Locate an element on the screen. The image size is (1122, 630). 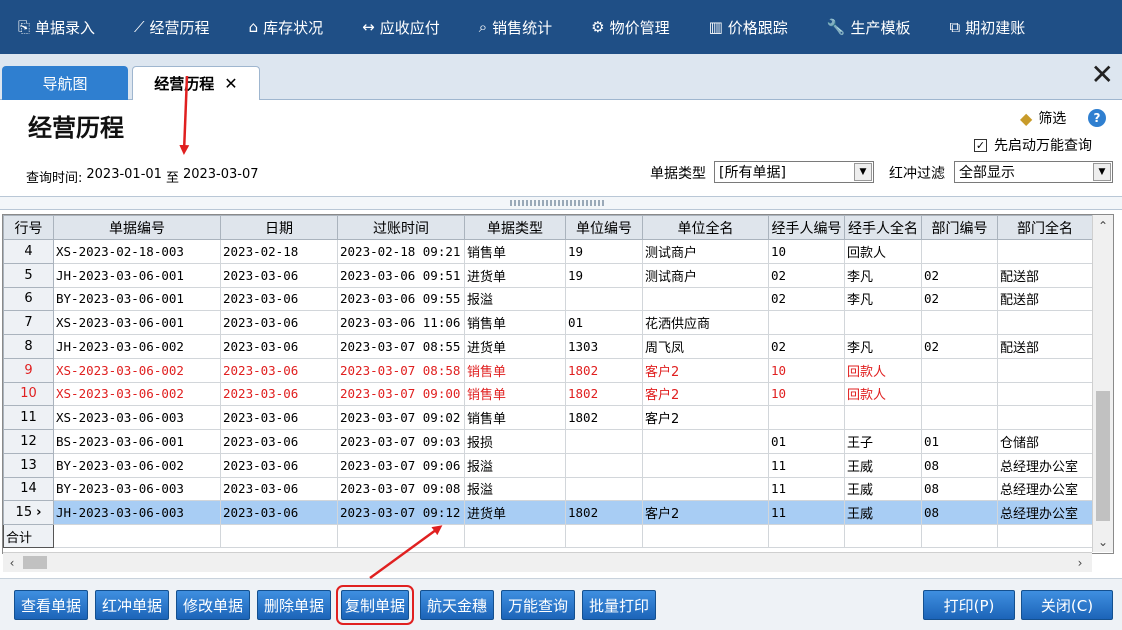
cell-date: 2023-02-18 is located at coordinates (279, 251).